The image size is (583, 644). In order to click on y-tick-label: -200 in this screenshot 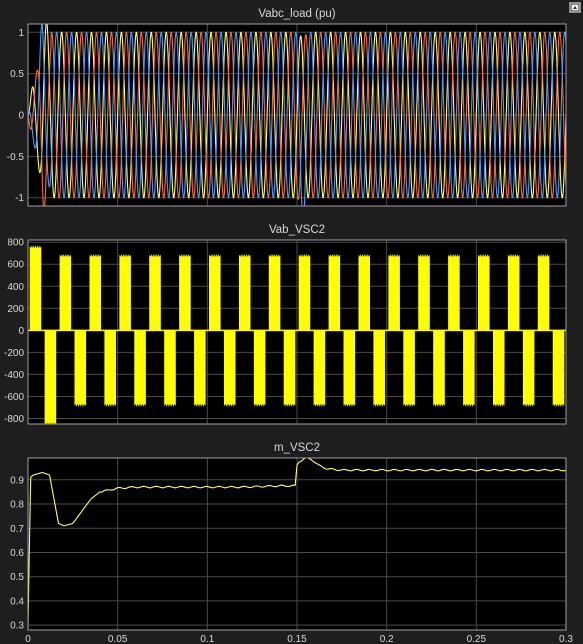, I will do `click(14, 353)`.